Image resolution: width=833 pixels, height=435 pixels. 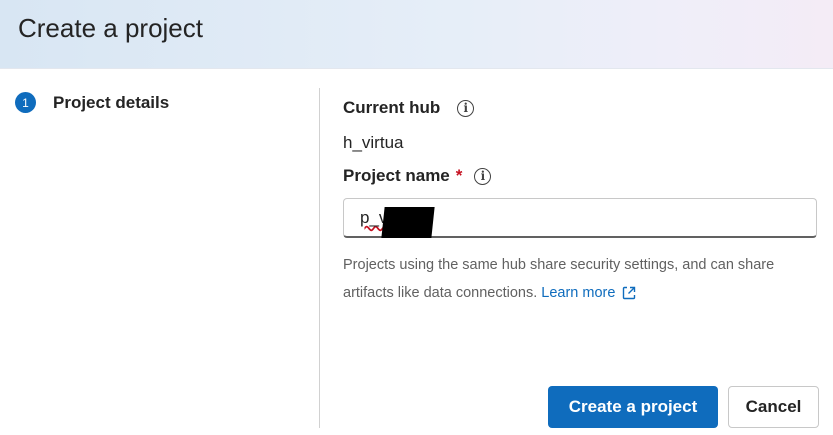 I want to click on external-link-icon, so click(x=629, y=293).